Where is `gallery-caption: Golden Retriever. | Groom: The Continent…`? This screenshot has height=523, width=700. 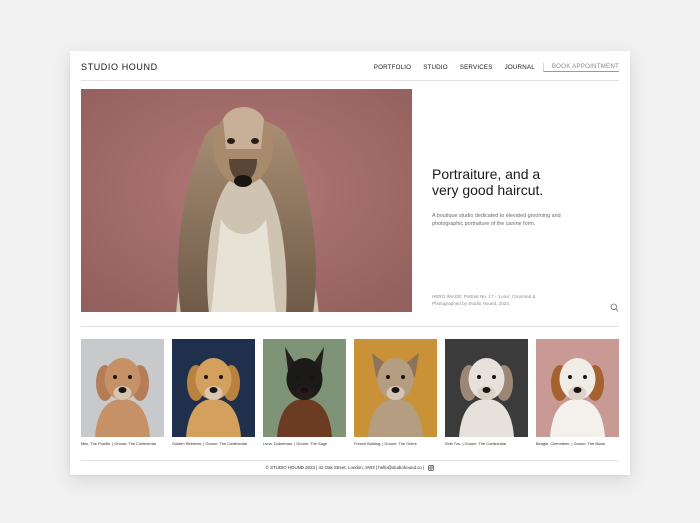 gallery-caption: Golden Retriever. | Groom: The Continent… is located at coordinates (209, 443).